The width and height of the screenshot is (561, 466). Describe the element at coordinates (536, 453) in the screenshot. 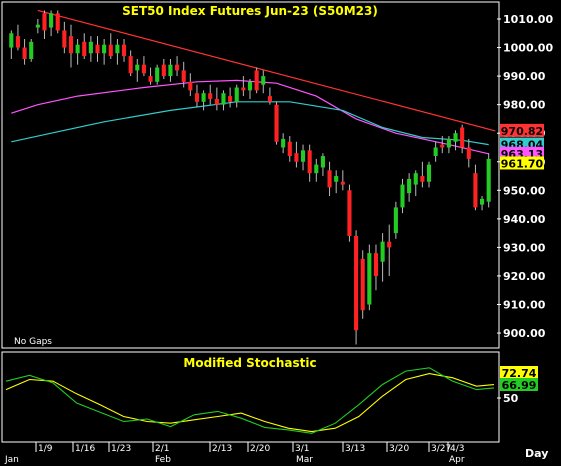

I see `period-label: Day` at that location.